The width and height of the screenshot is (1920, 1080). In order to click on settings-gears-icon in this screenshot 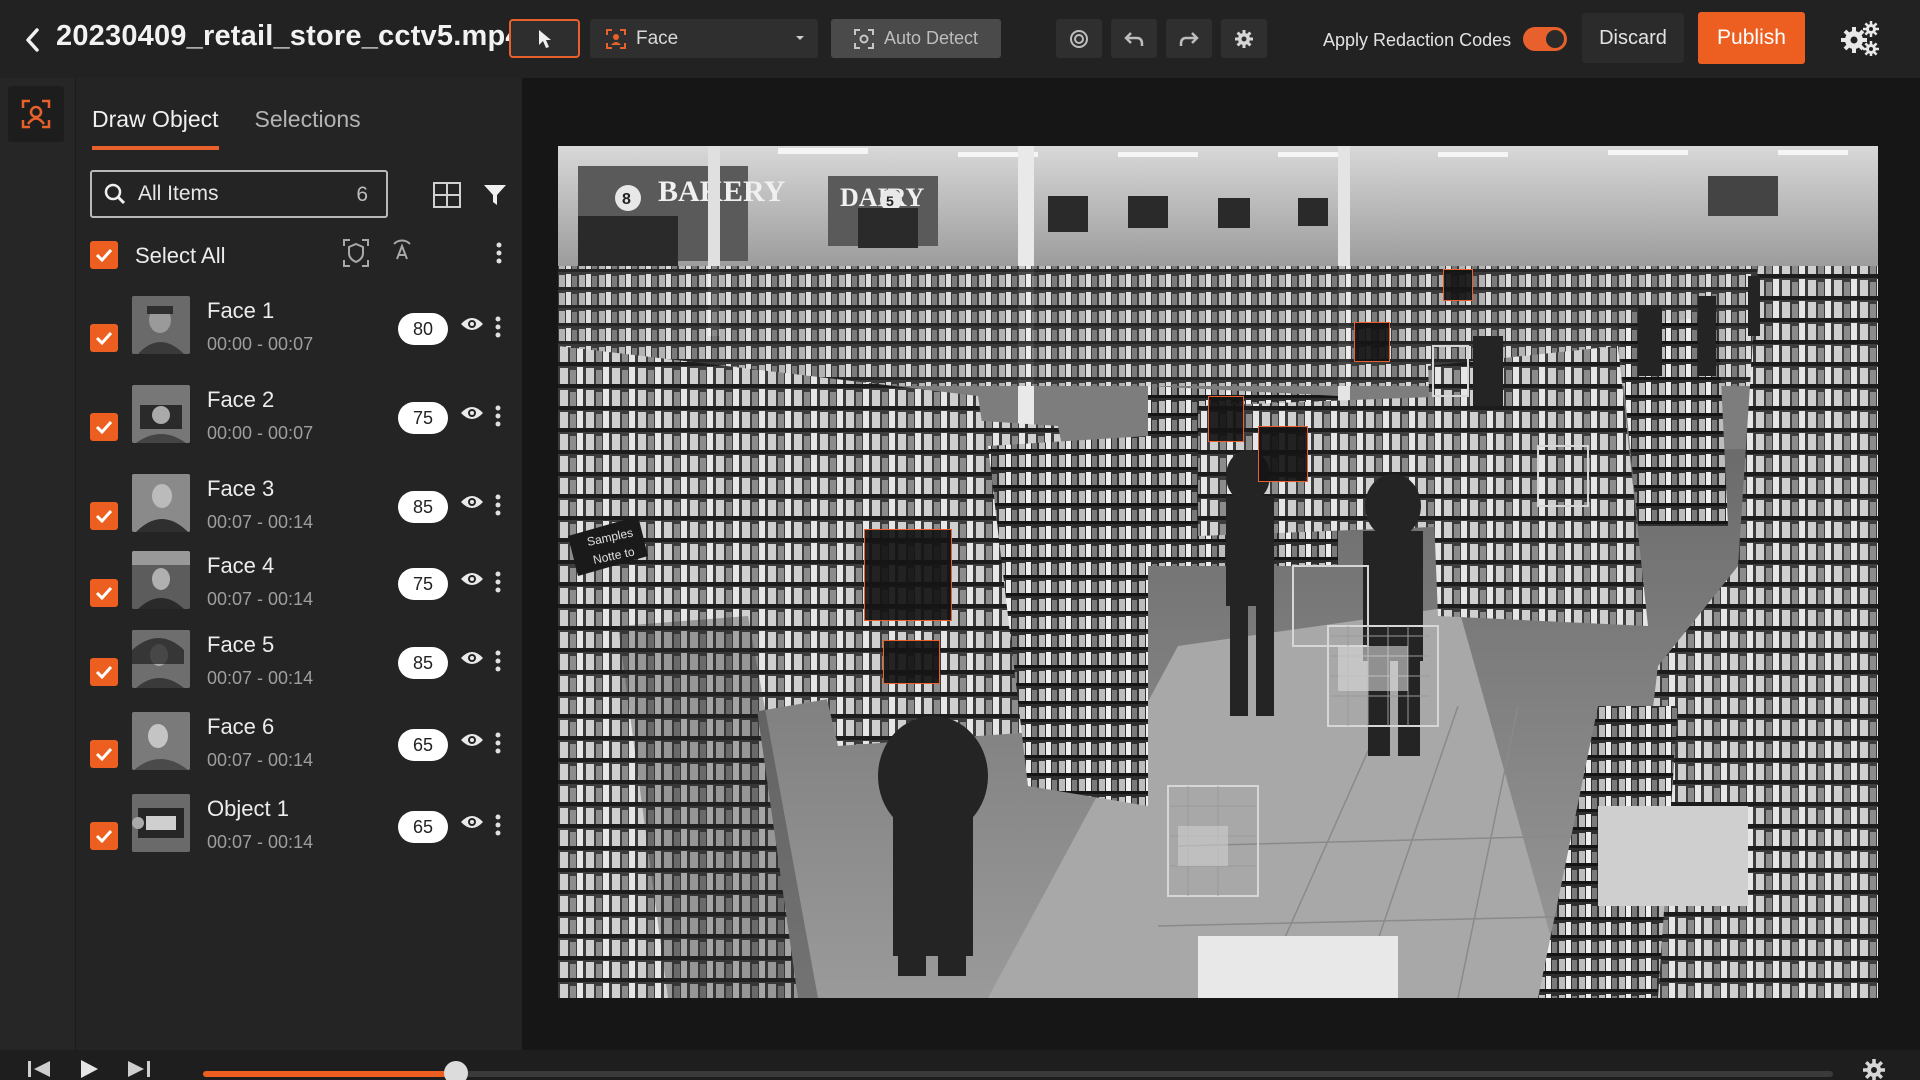, I will do `click(1860, 38)`.